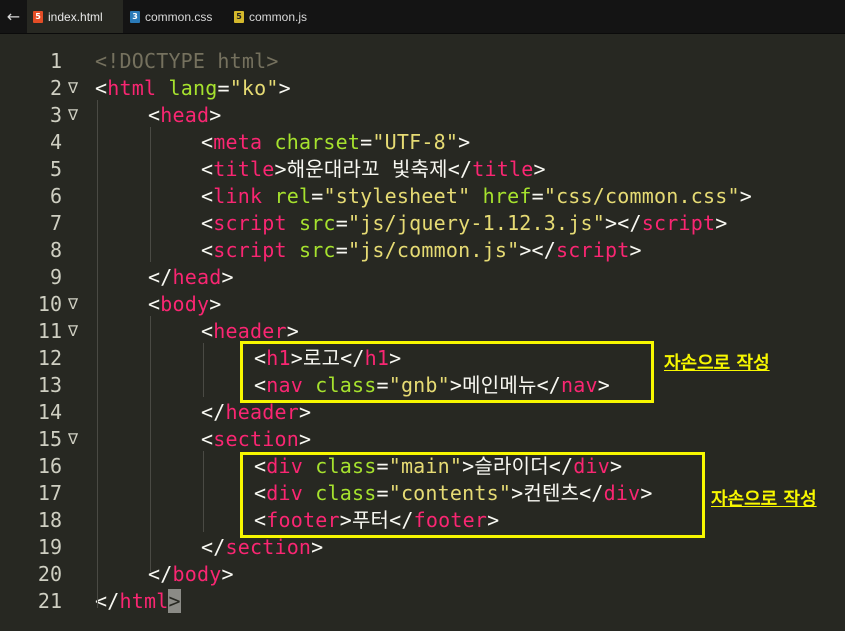  I want to click on back-arrow-icon: ←, so click(13, 16).